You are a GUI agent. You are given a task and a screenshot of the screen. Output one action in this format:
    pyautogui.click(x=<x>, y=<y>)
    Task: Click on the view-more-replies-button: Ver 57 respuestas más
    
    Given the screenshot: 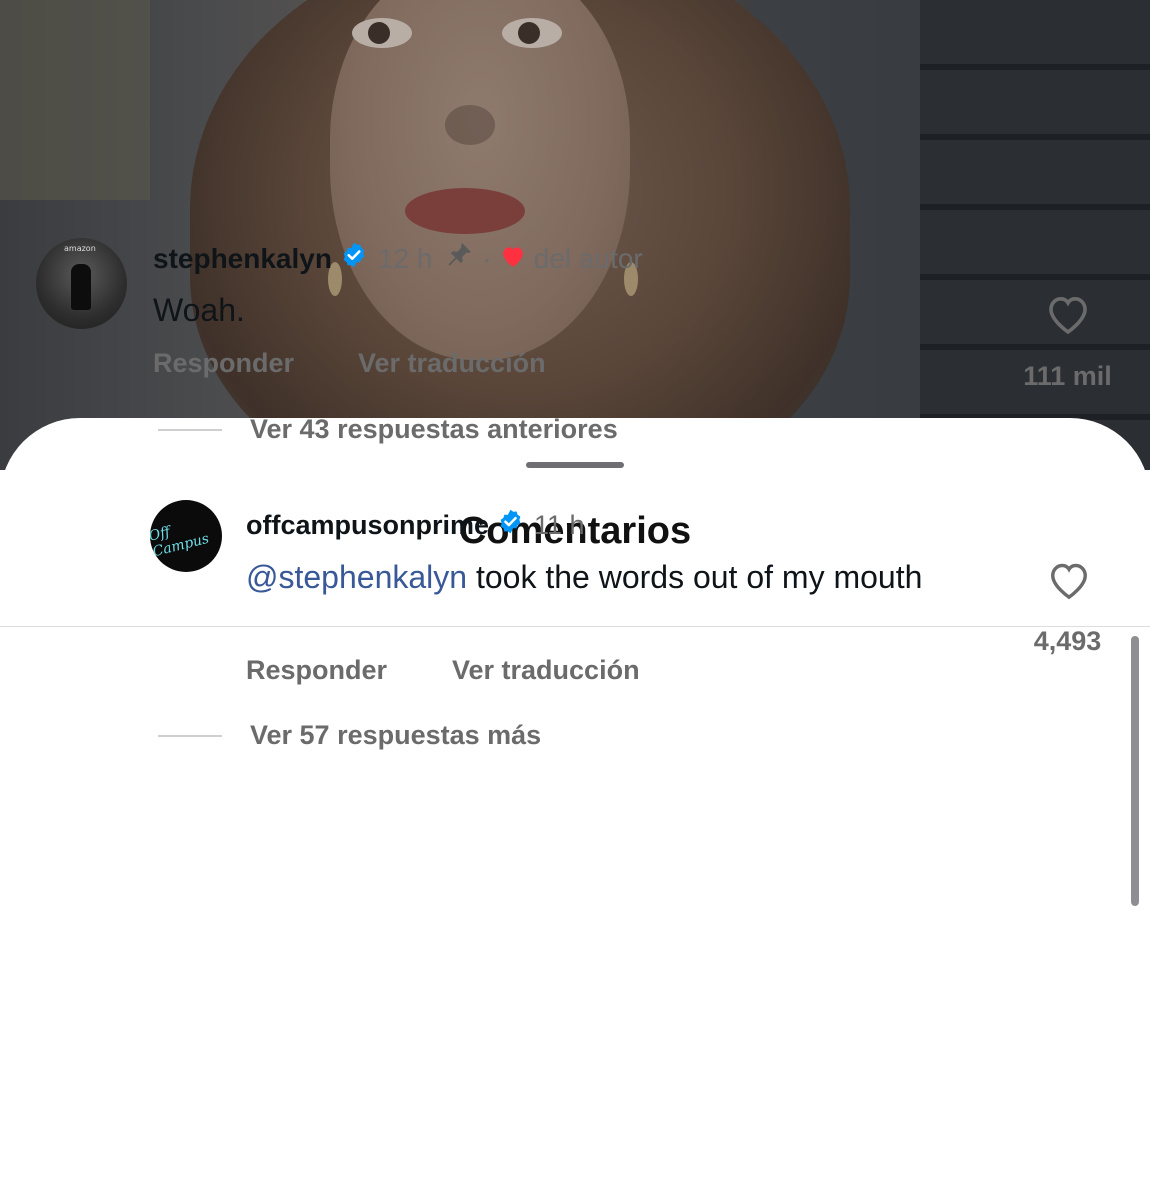 What is the action you would take?
    pyautogui.click(x=349, y=735)
    